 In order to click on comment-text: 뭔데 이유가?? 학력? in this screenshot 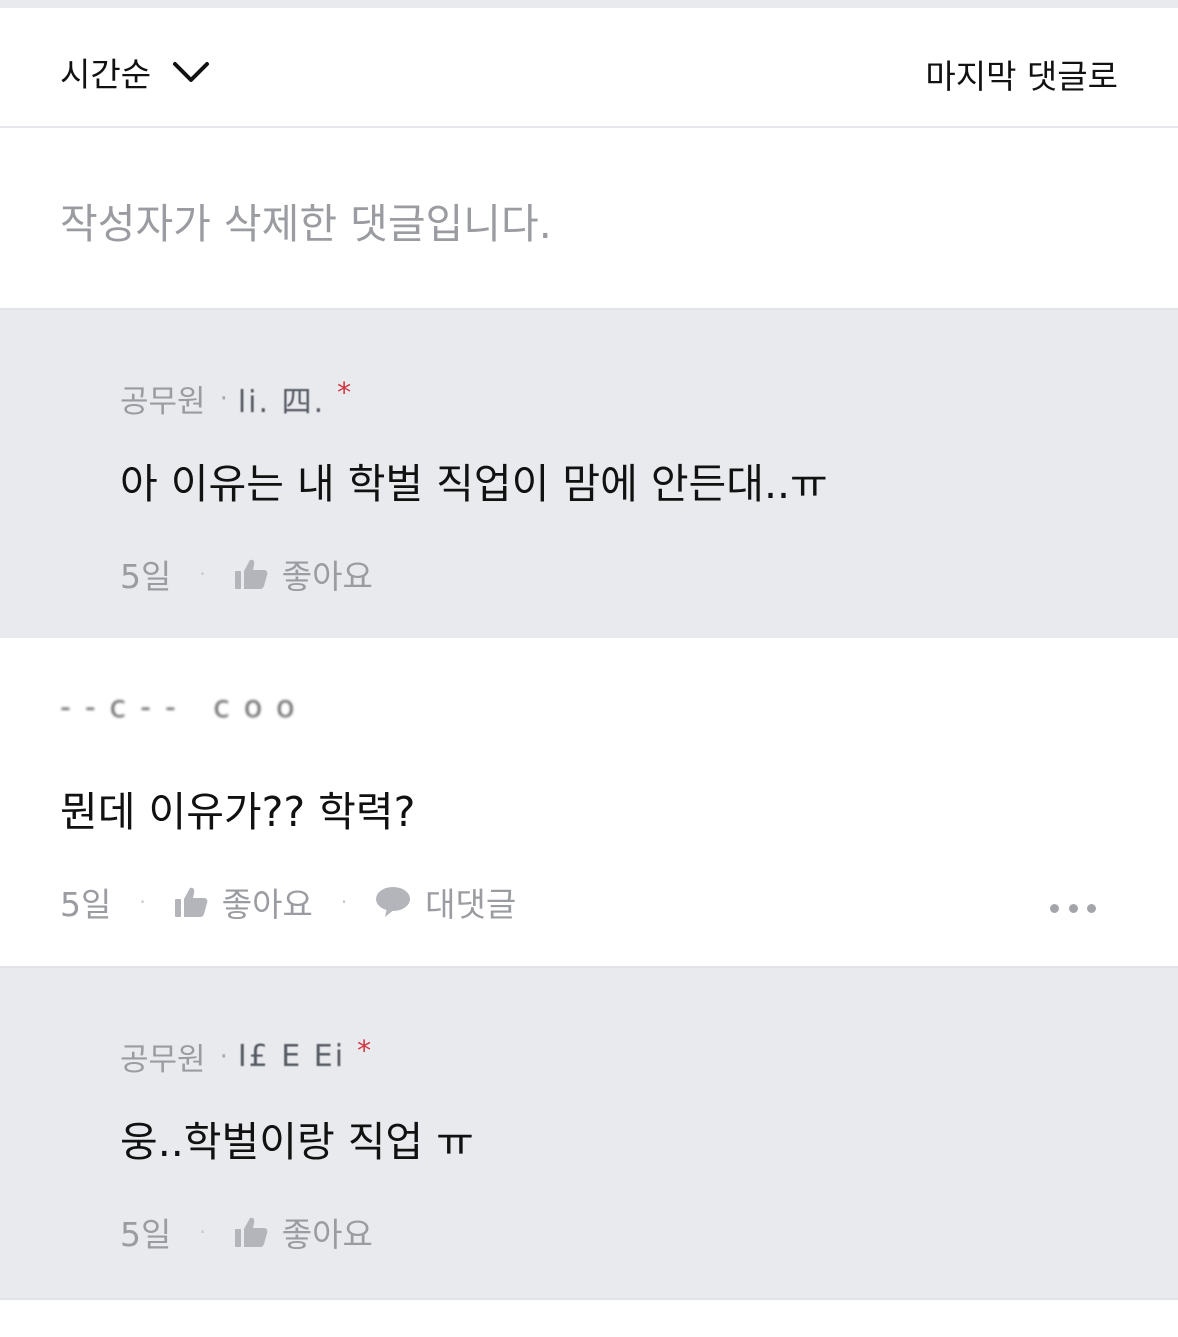, I will do `click(238, 812)`.